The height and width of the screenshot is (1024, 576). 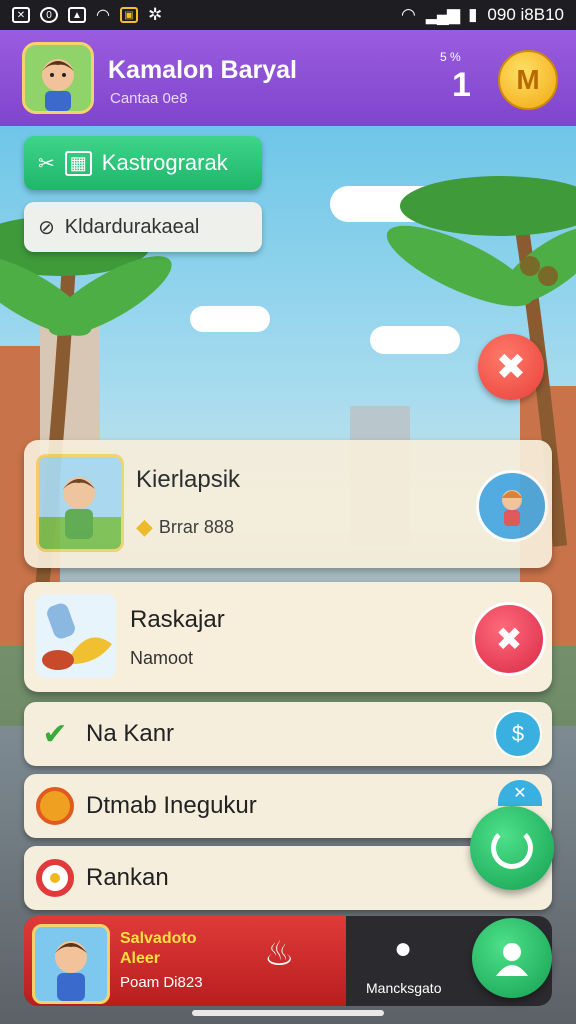 I want to click on card-1-title: Kierlapsik, so click(x=188, y=479).